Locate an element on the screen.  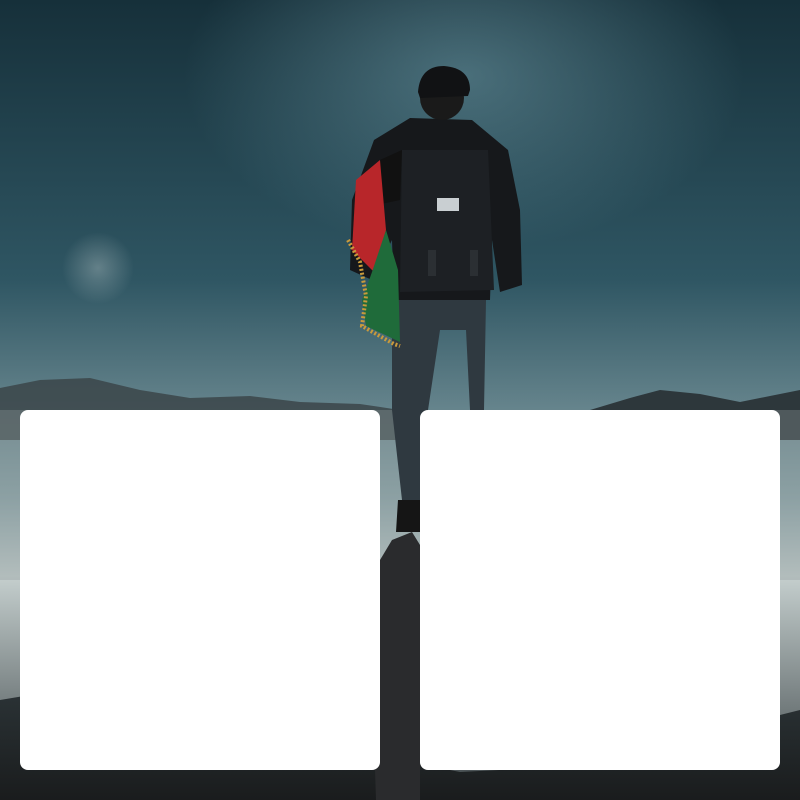
hazy-sun is located at coordinates (98, 268).